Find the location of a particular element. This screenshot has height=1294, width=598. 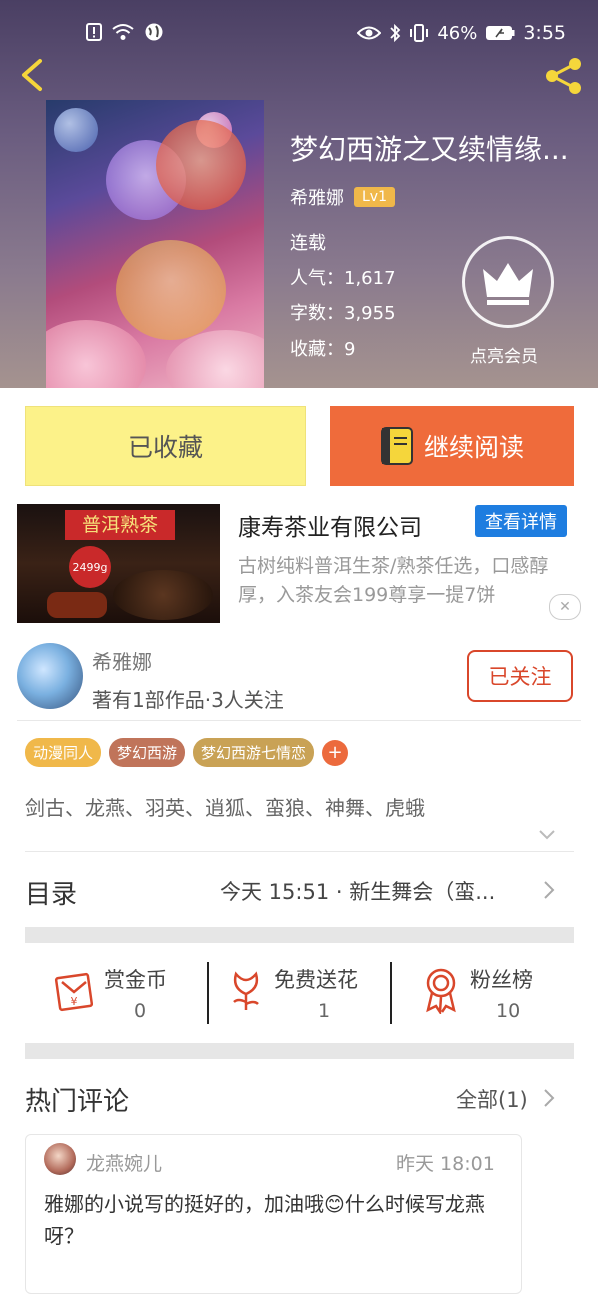

fans-value: 10 is located at coordinates (508, 1011).